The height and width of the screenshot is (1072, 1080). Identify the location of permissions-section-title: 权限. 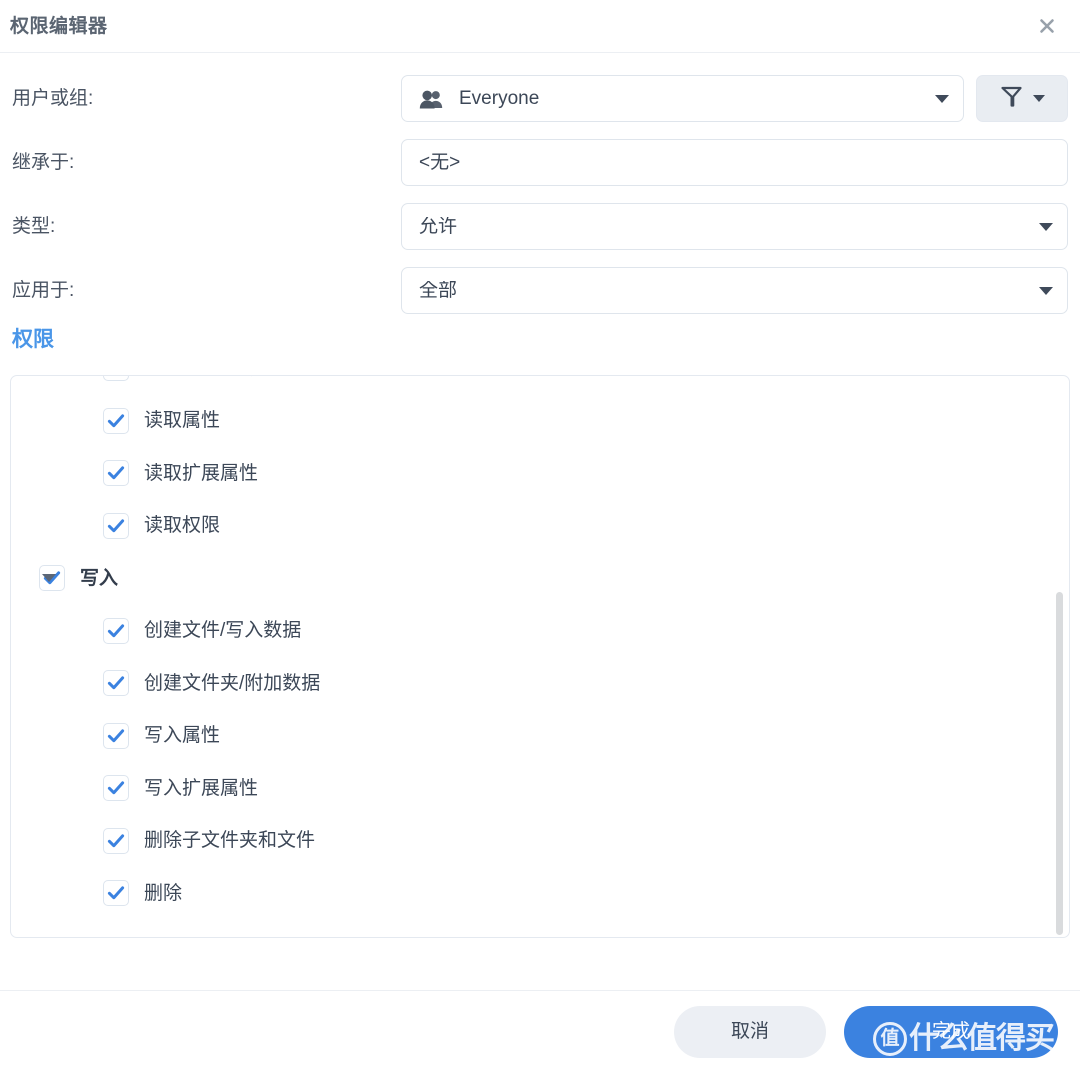
(33, 339).